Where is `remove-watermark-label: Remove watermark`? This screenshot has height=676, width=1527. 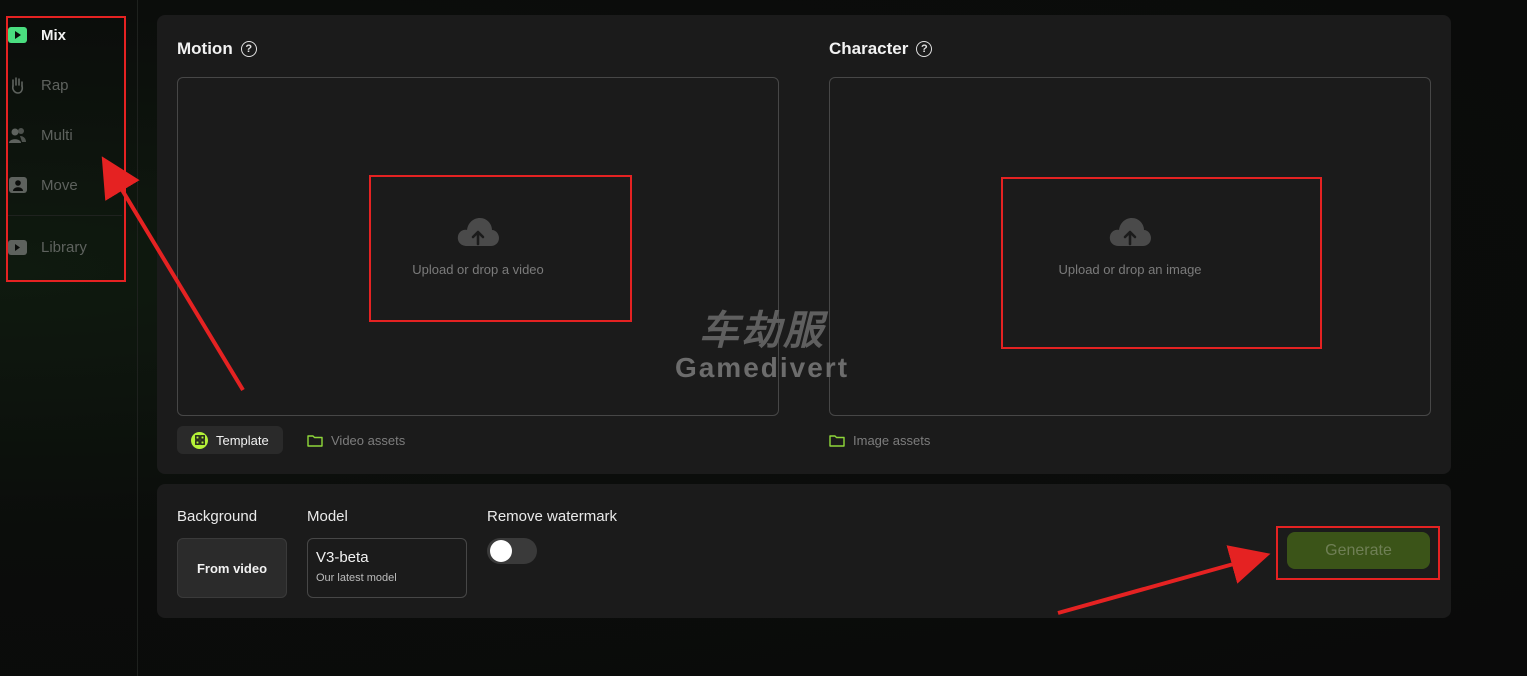
remove-watermark-label: Remove watermark is located at coordinates (552, 516).